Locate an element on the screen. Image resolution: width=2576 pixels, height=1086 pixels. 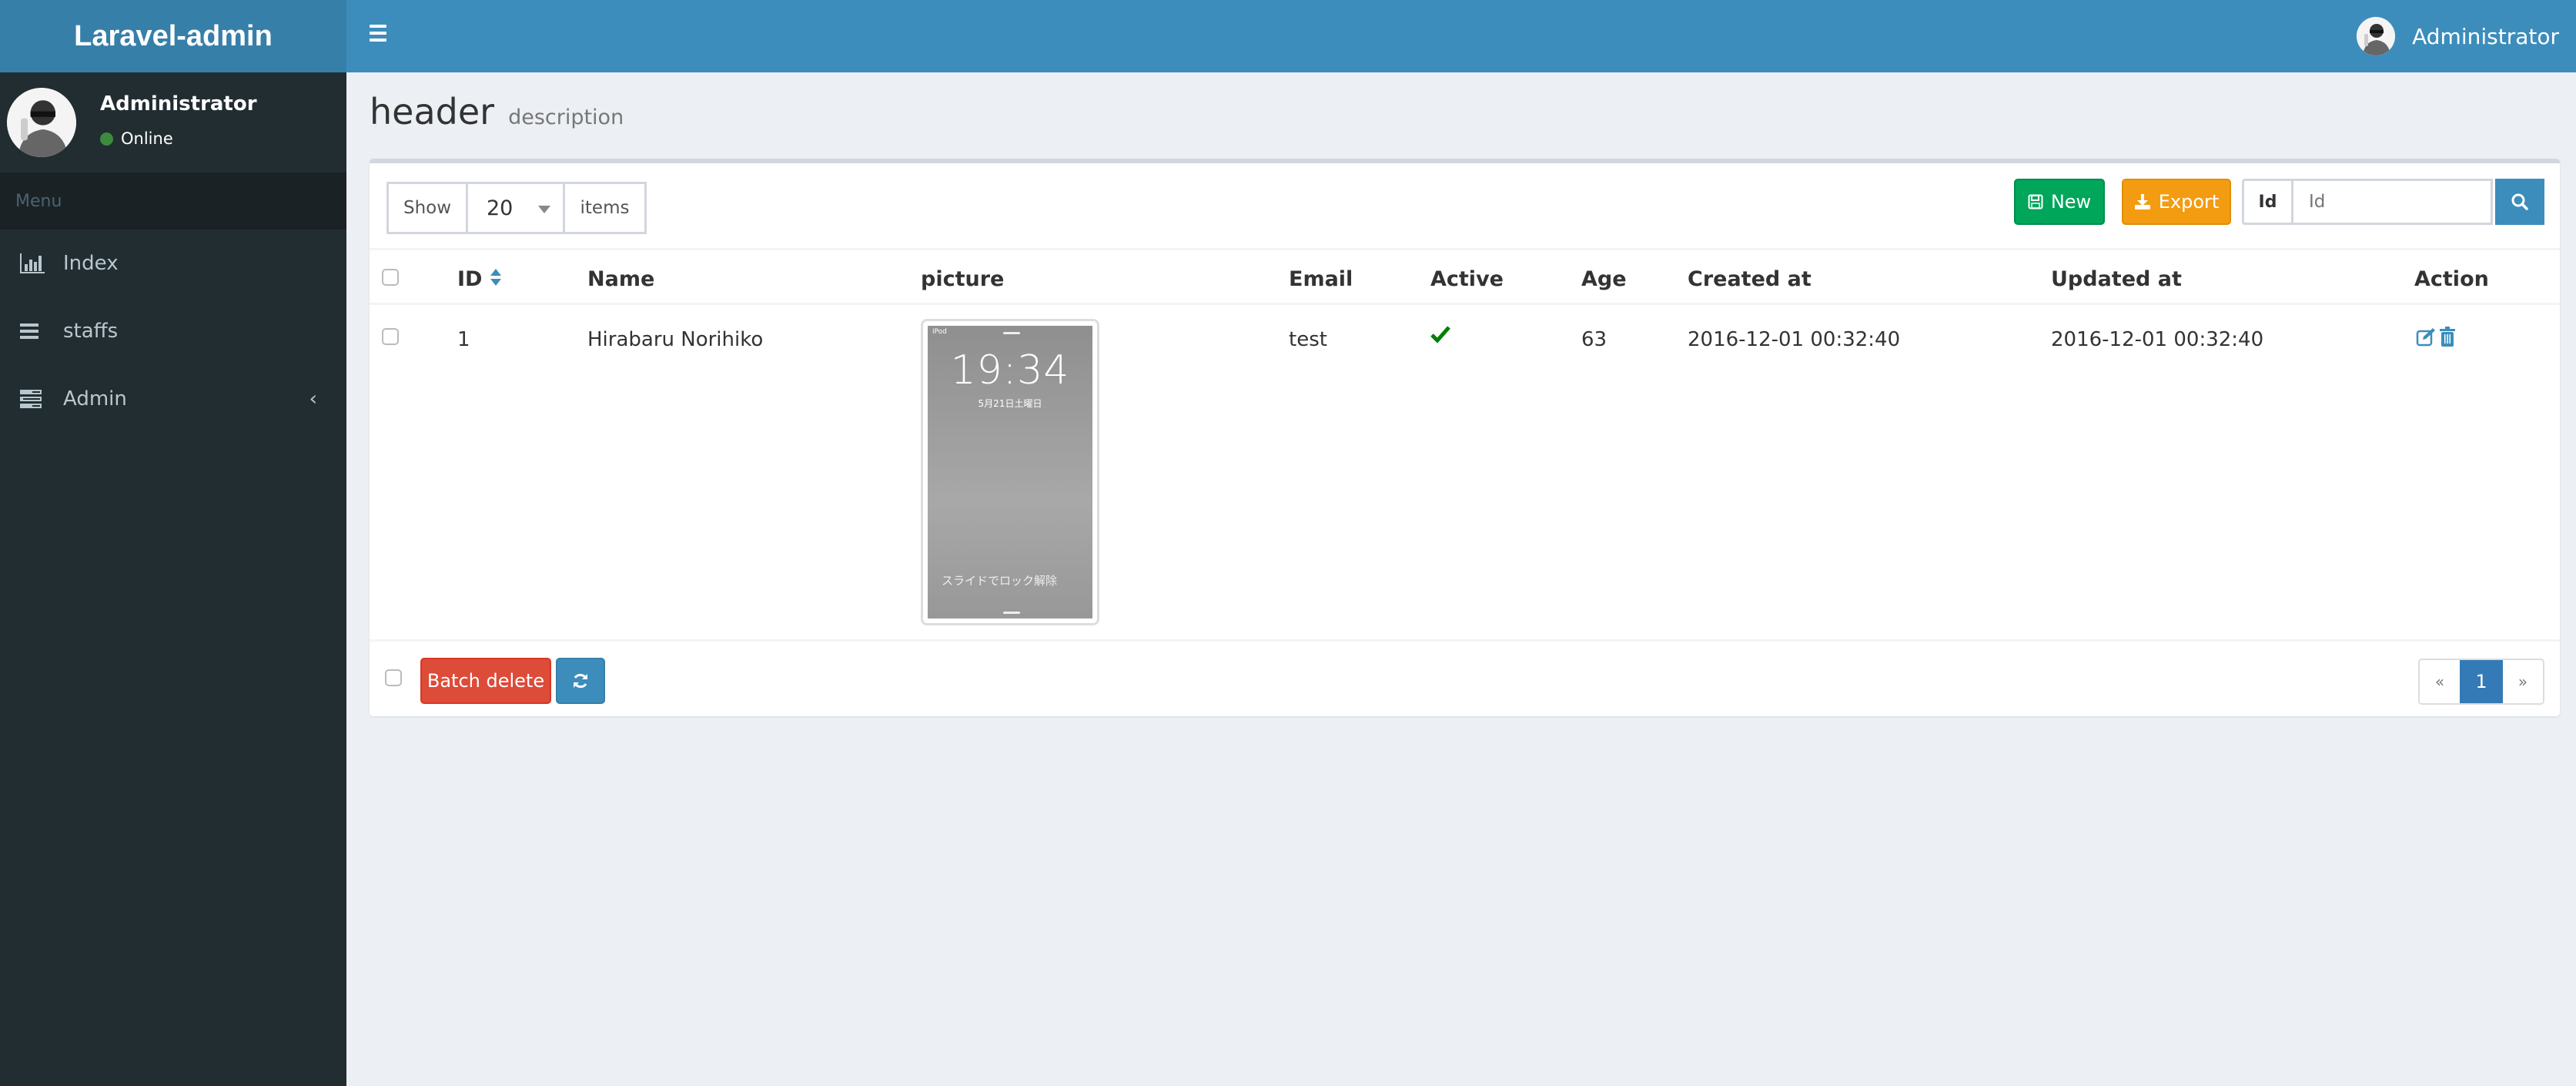
id-filter-input is located at coordinates (2392, 202).